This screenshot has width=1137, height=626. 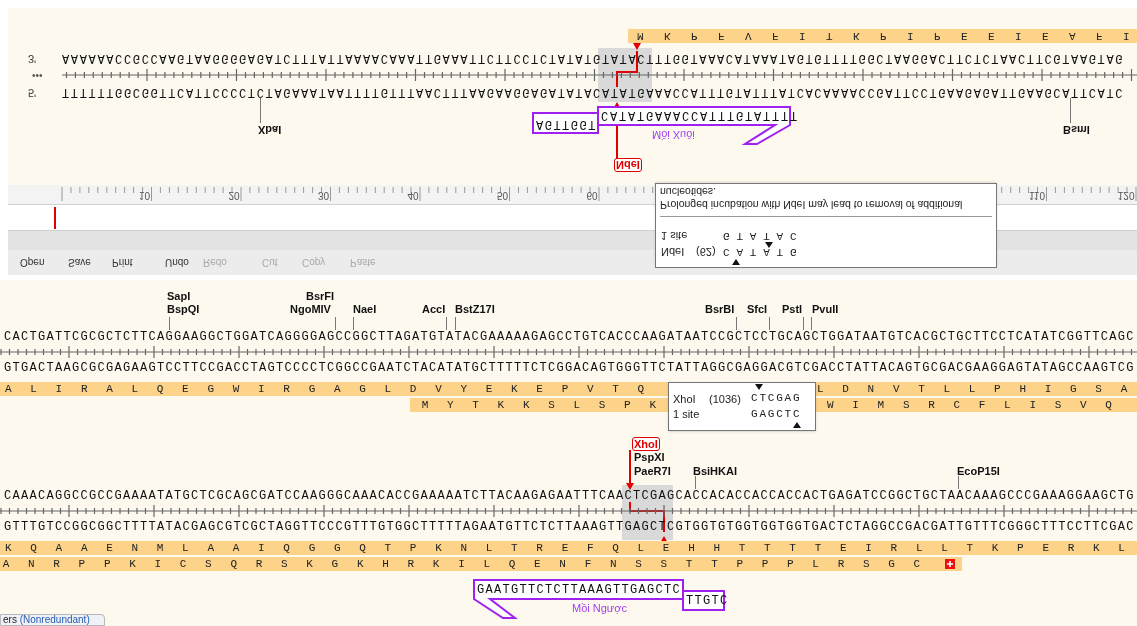 I want to click on enzyme-label: NdeI, so click(x=628, y=165).